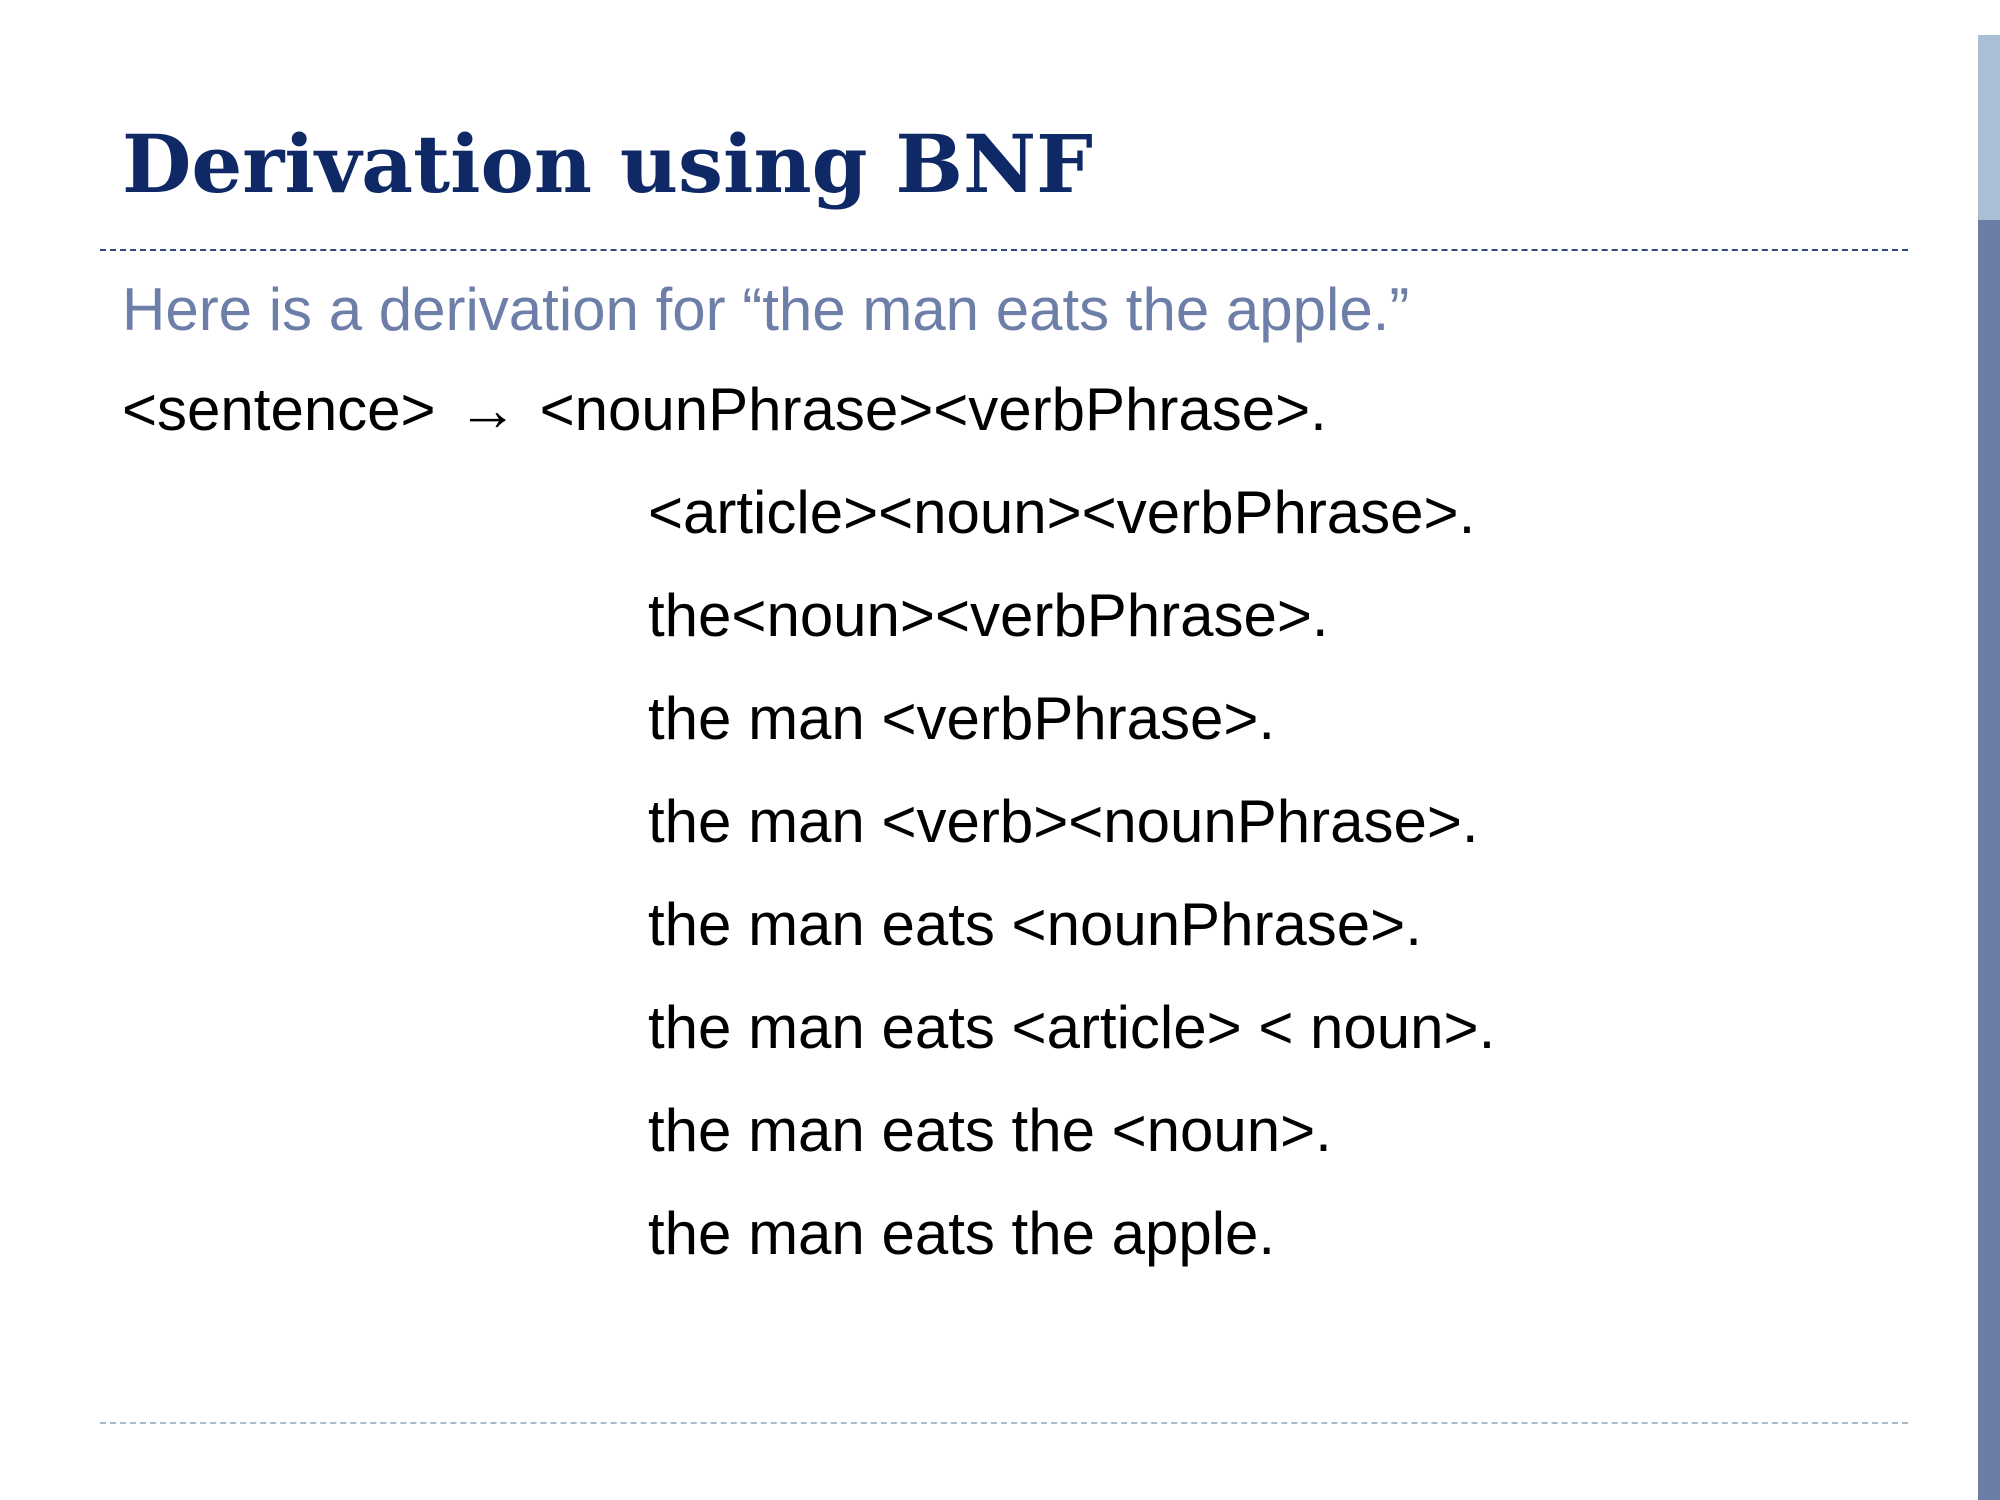 The width and height of the screenshot is (2000, 1500). What do you see at coordinates (988, 615) in the screenshot?
I see `derivation-step: the<noun><verbPhrase>.` at bounding box center [988, 615].